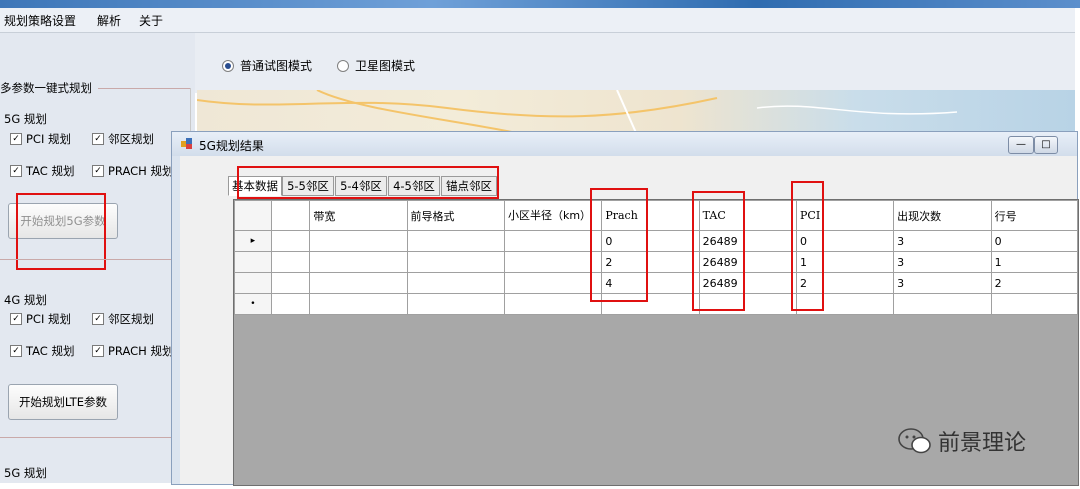  What do you see at coordinates (718, 251) in the screenshot?
I see `highlight-box-tac` at bounding box center [718, 251].